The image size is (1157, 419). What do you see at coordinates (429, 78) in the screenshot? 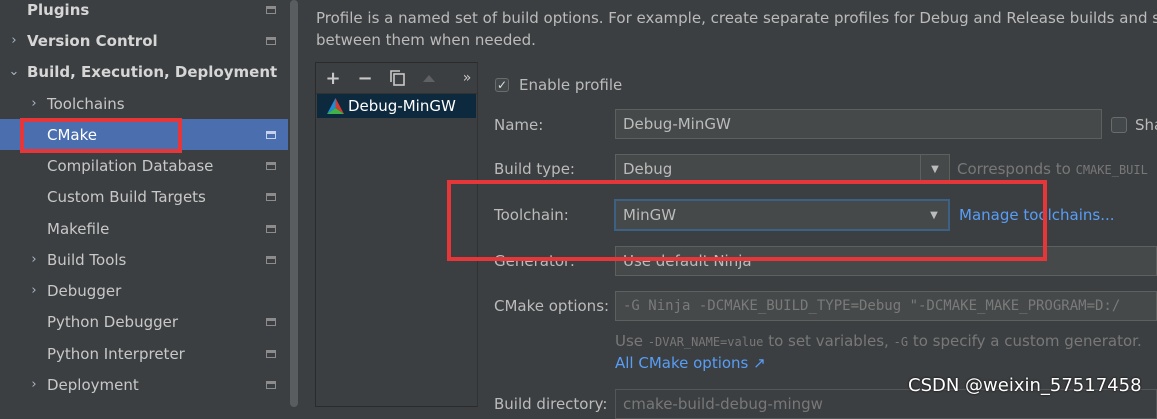
I see `arrow-up-icon` at bounding box center [429, 78].